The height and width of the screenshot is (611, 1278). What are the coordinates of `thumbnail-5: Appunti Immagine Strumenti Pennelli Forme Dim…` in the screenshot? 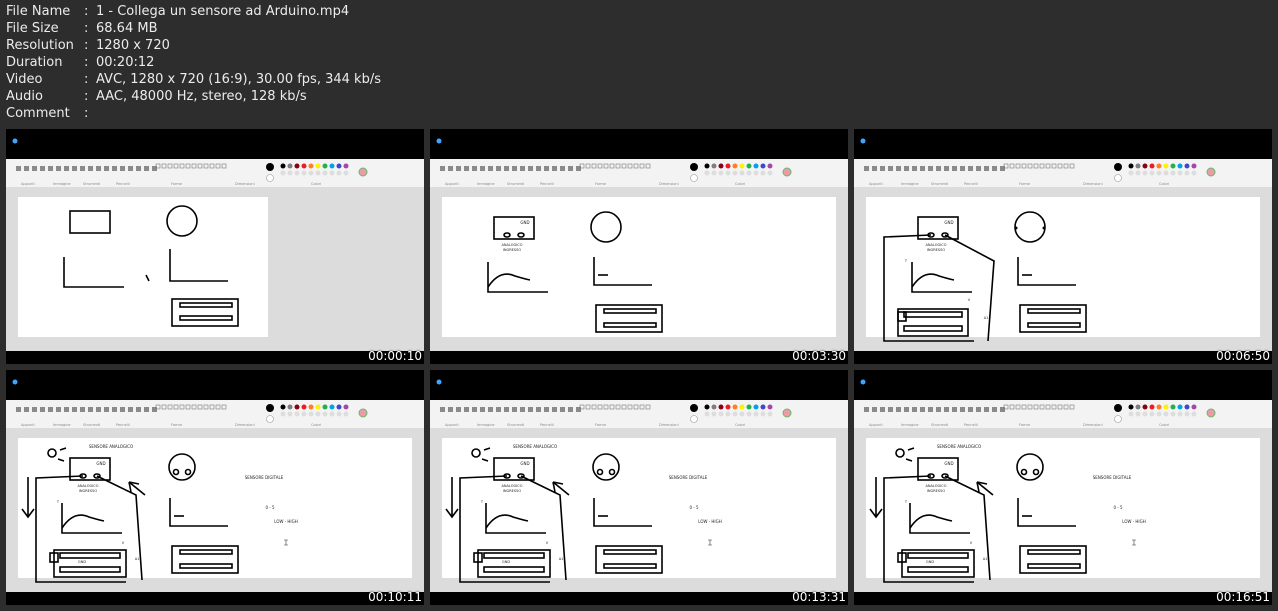 It's located at (639, 487).